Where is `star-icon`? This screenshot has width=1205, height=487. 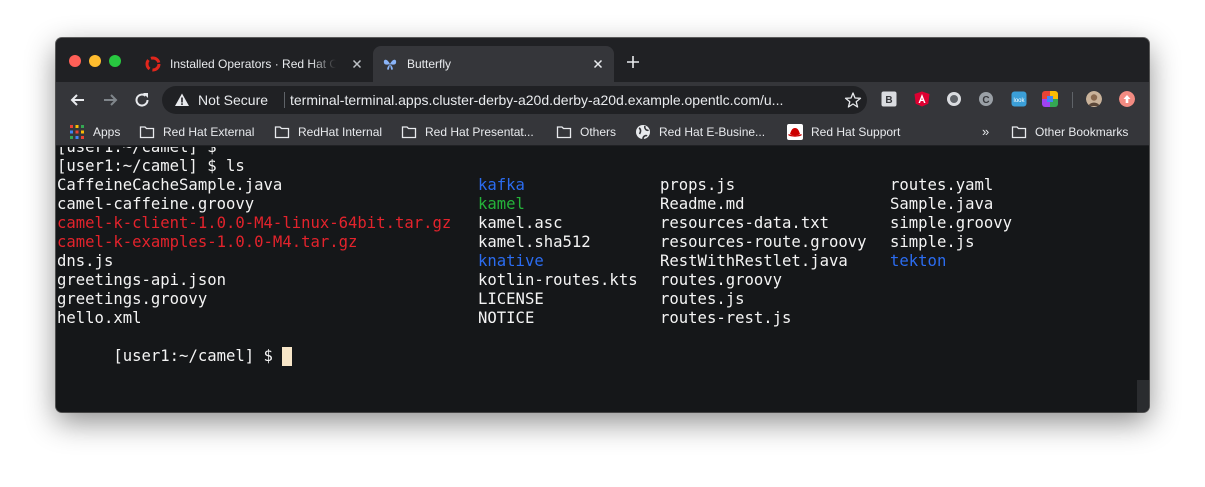 star-icon is located at coordinates (853, 100).